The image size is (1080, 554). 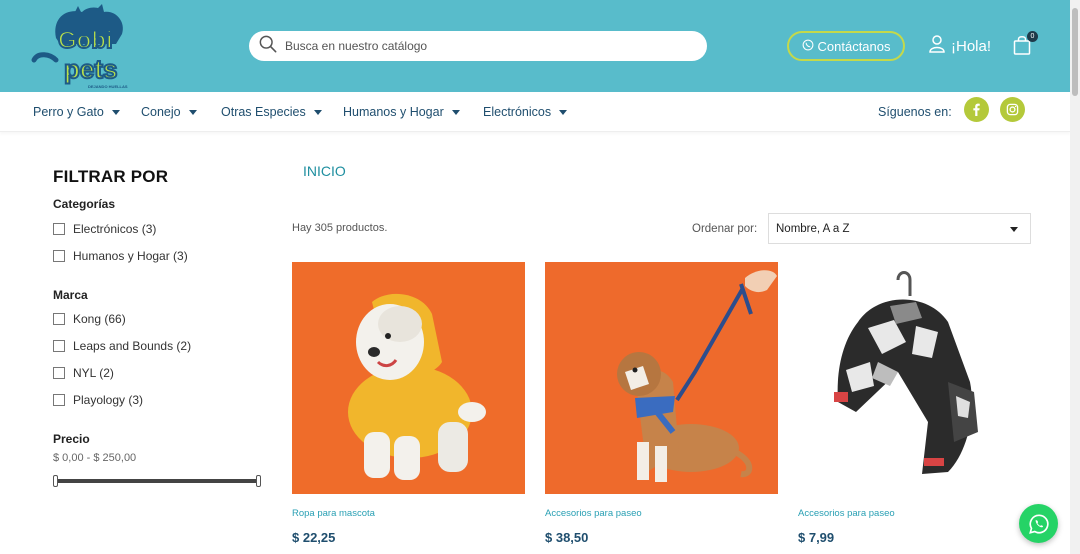 I want to click on follow-us-label: Síguenos en:, so click(x=915, y=112).